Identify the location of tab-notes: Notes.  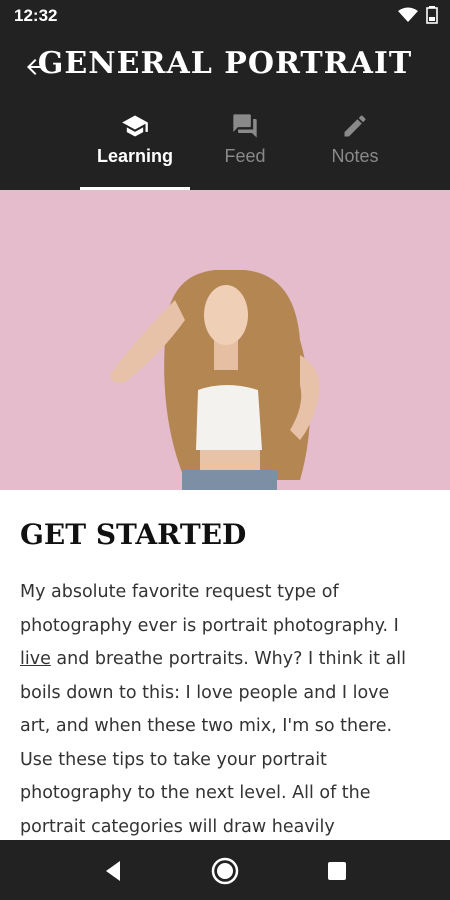
(355, 151).